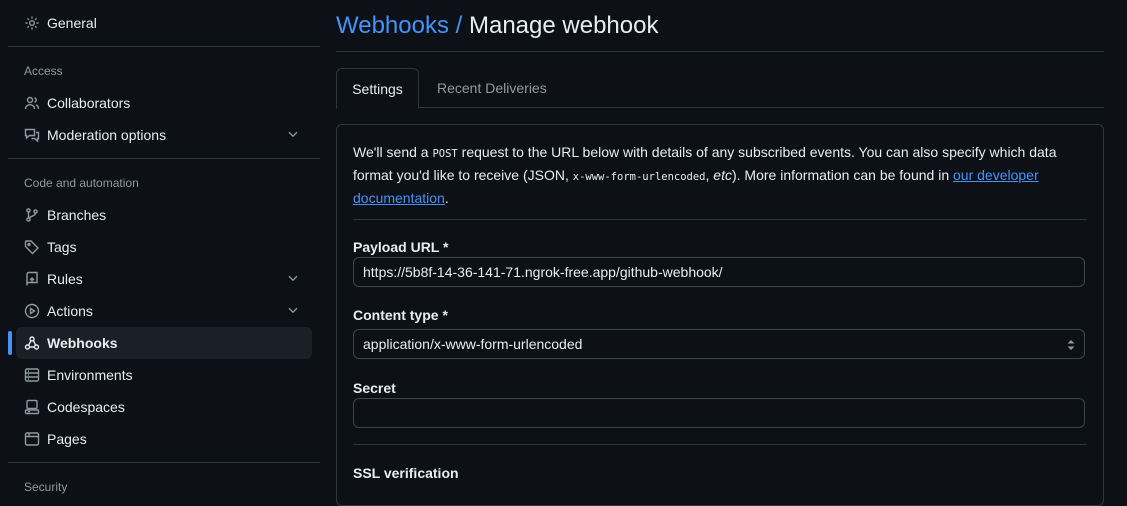 This screenshot has width=1127, height=506. I want to click on content-type-value: application/x-www-form-urlencoded, so click(473, 344).